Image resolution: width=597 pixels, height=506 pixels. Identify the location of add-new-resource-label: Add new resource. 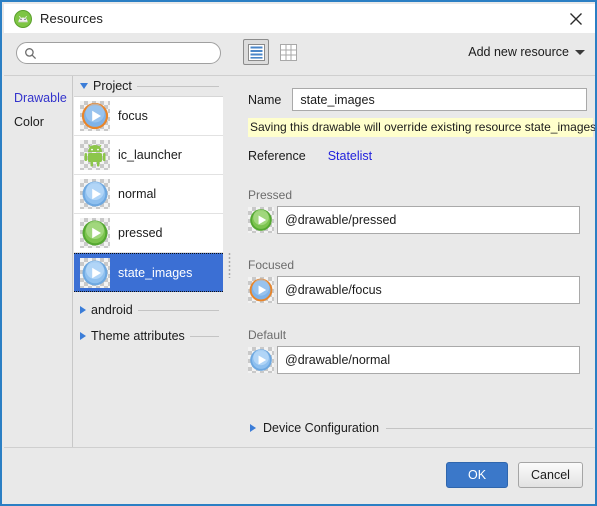
(518, 52).